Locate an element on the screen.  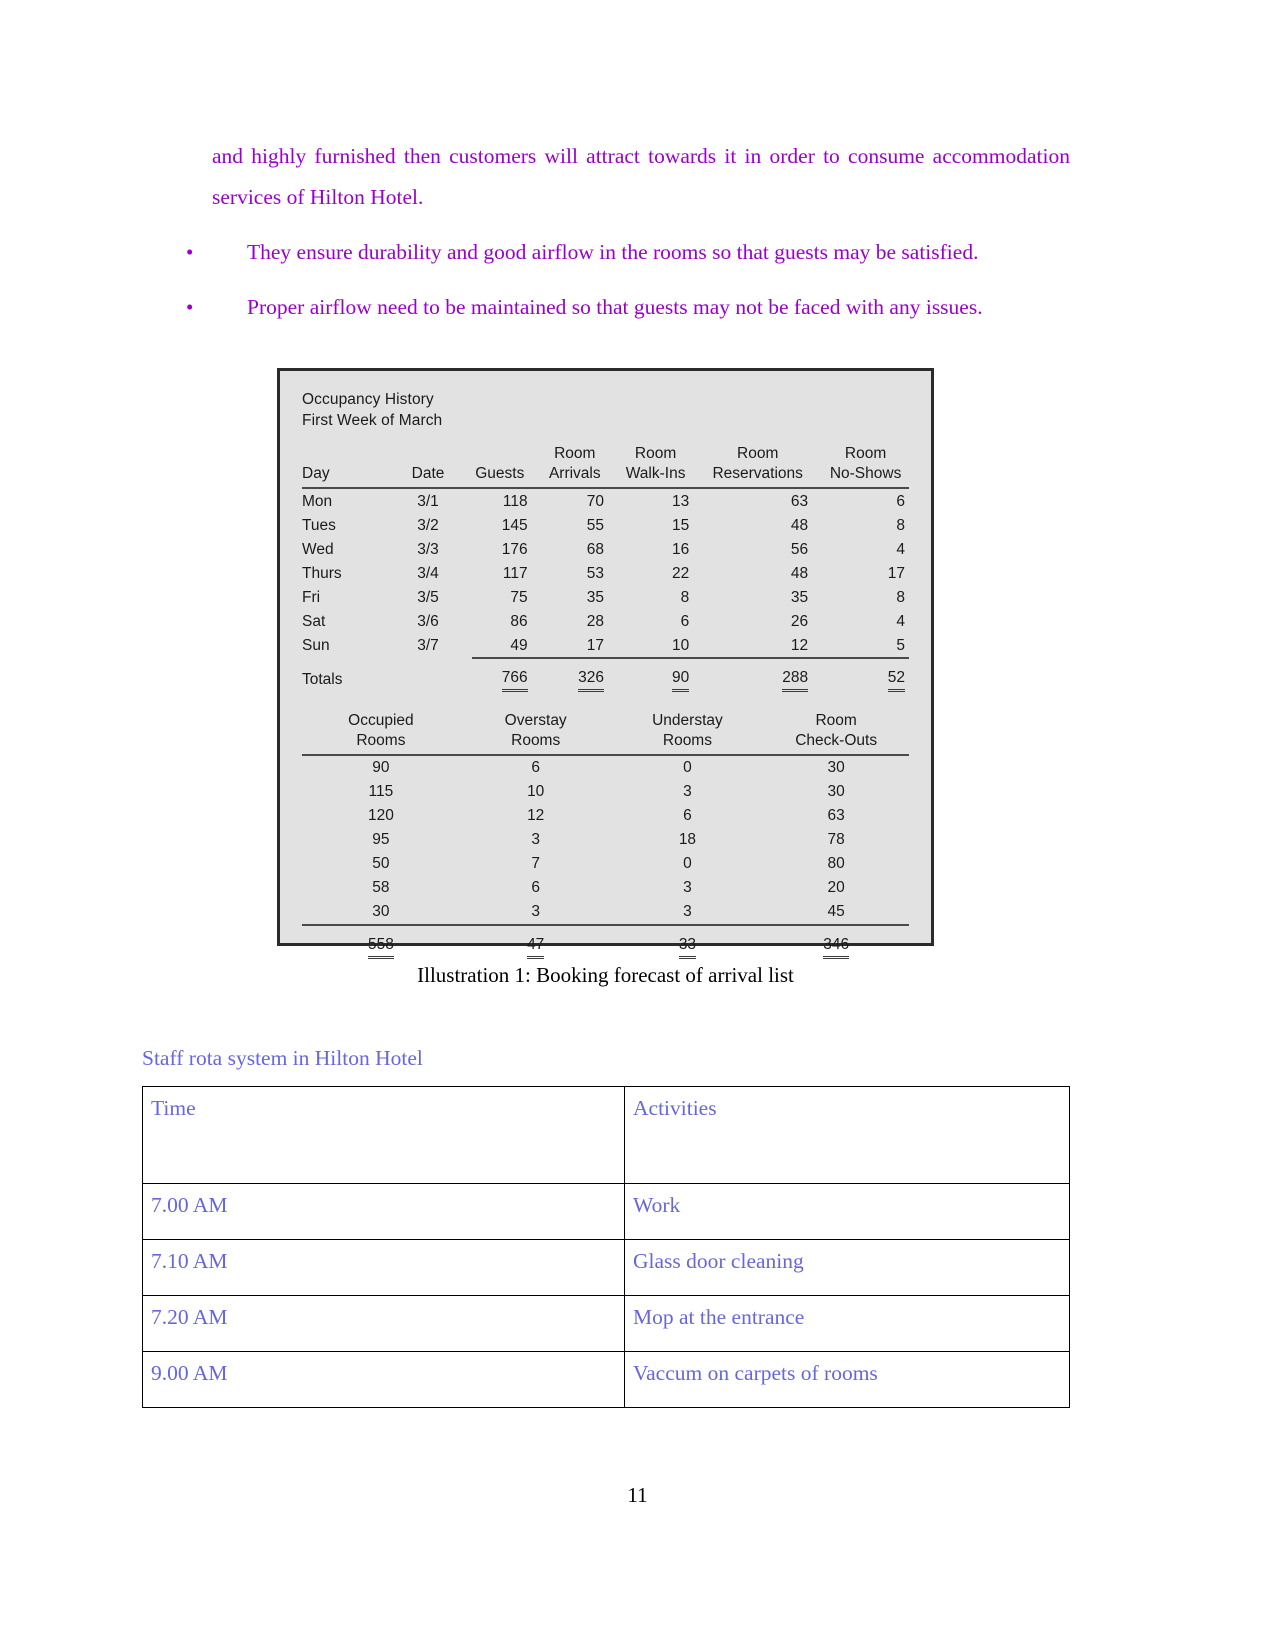
table-row: 9.00 AM Vaccum on carpets of rooms is located at coordinates (606, 1379).